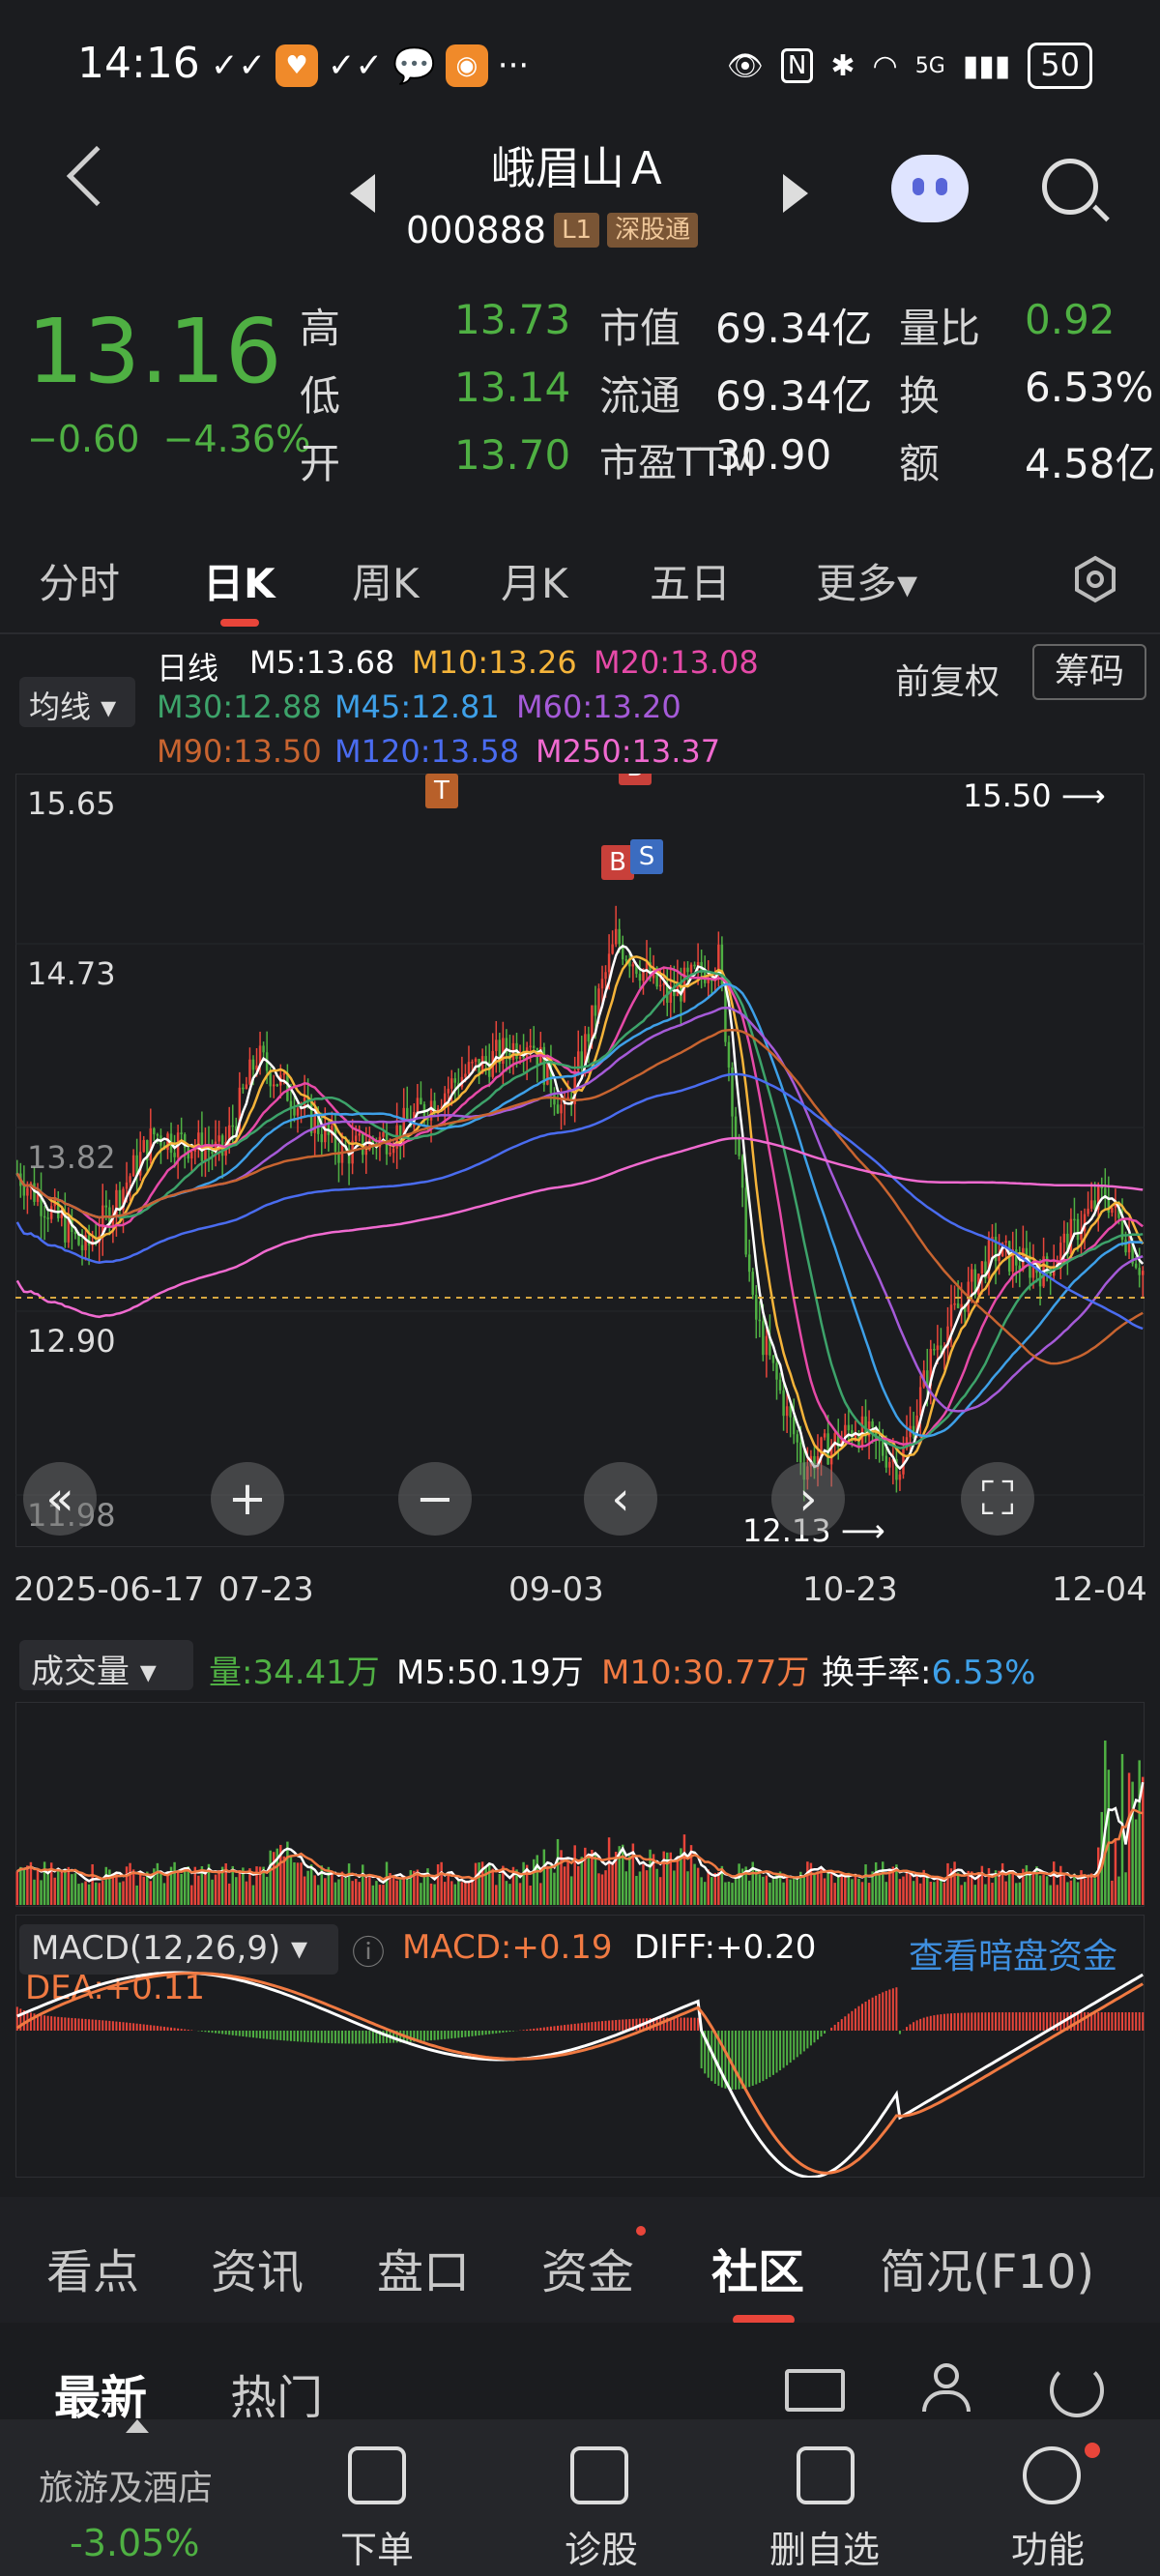 This screenshot has width=1160, height=2576. I want to click on order-icon, so click(377, 2475).